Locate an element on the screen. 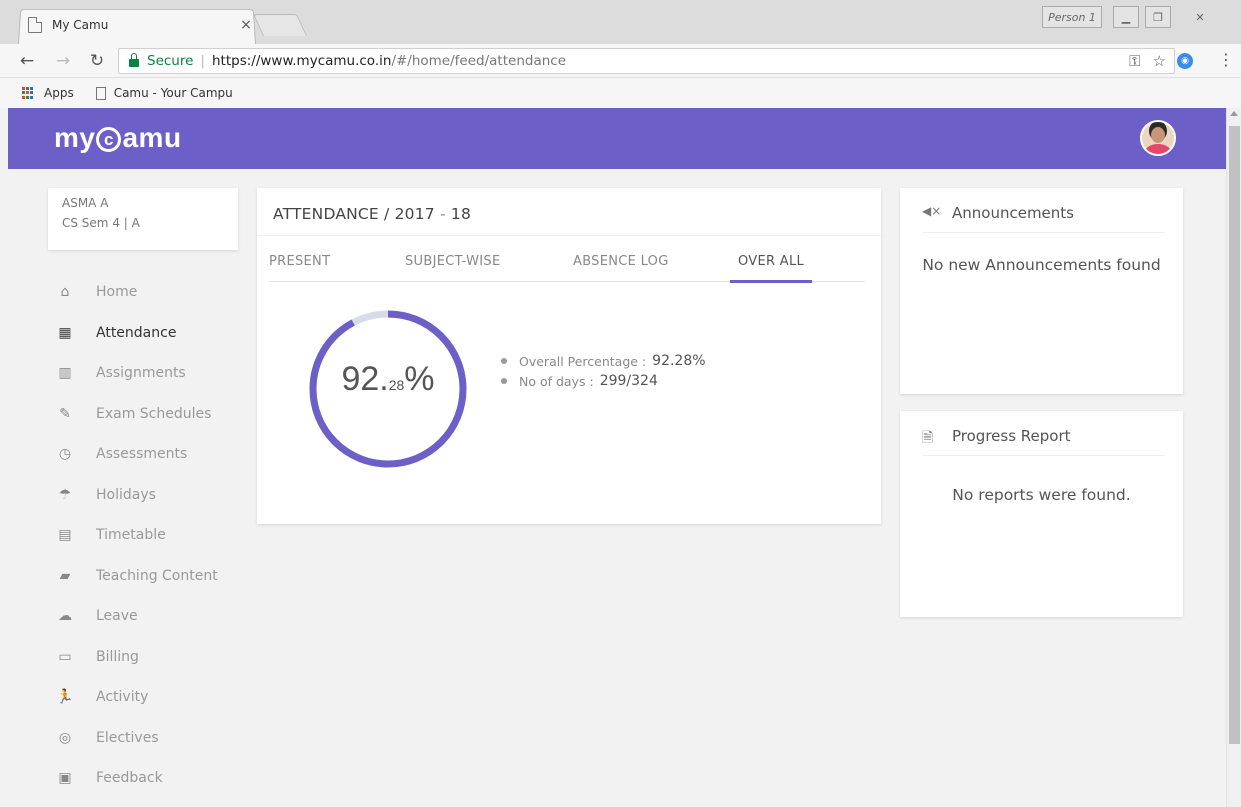 Image resolution: width=1241 pixels, height=807 pixels. sidebar-item-label: Electives is located at coordinates (127, 737).